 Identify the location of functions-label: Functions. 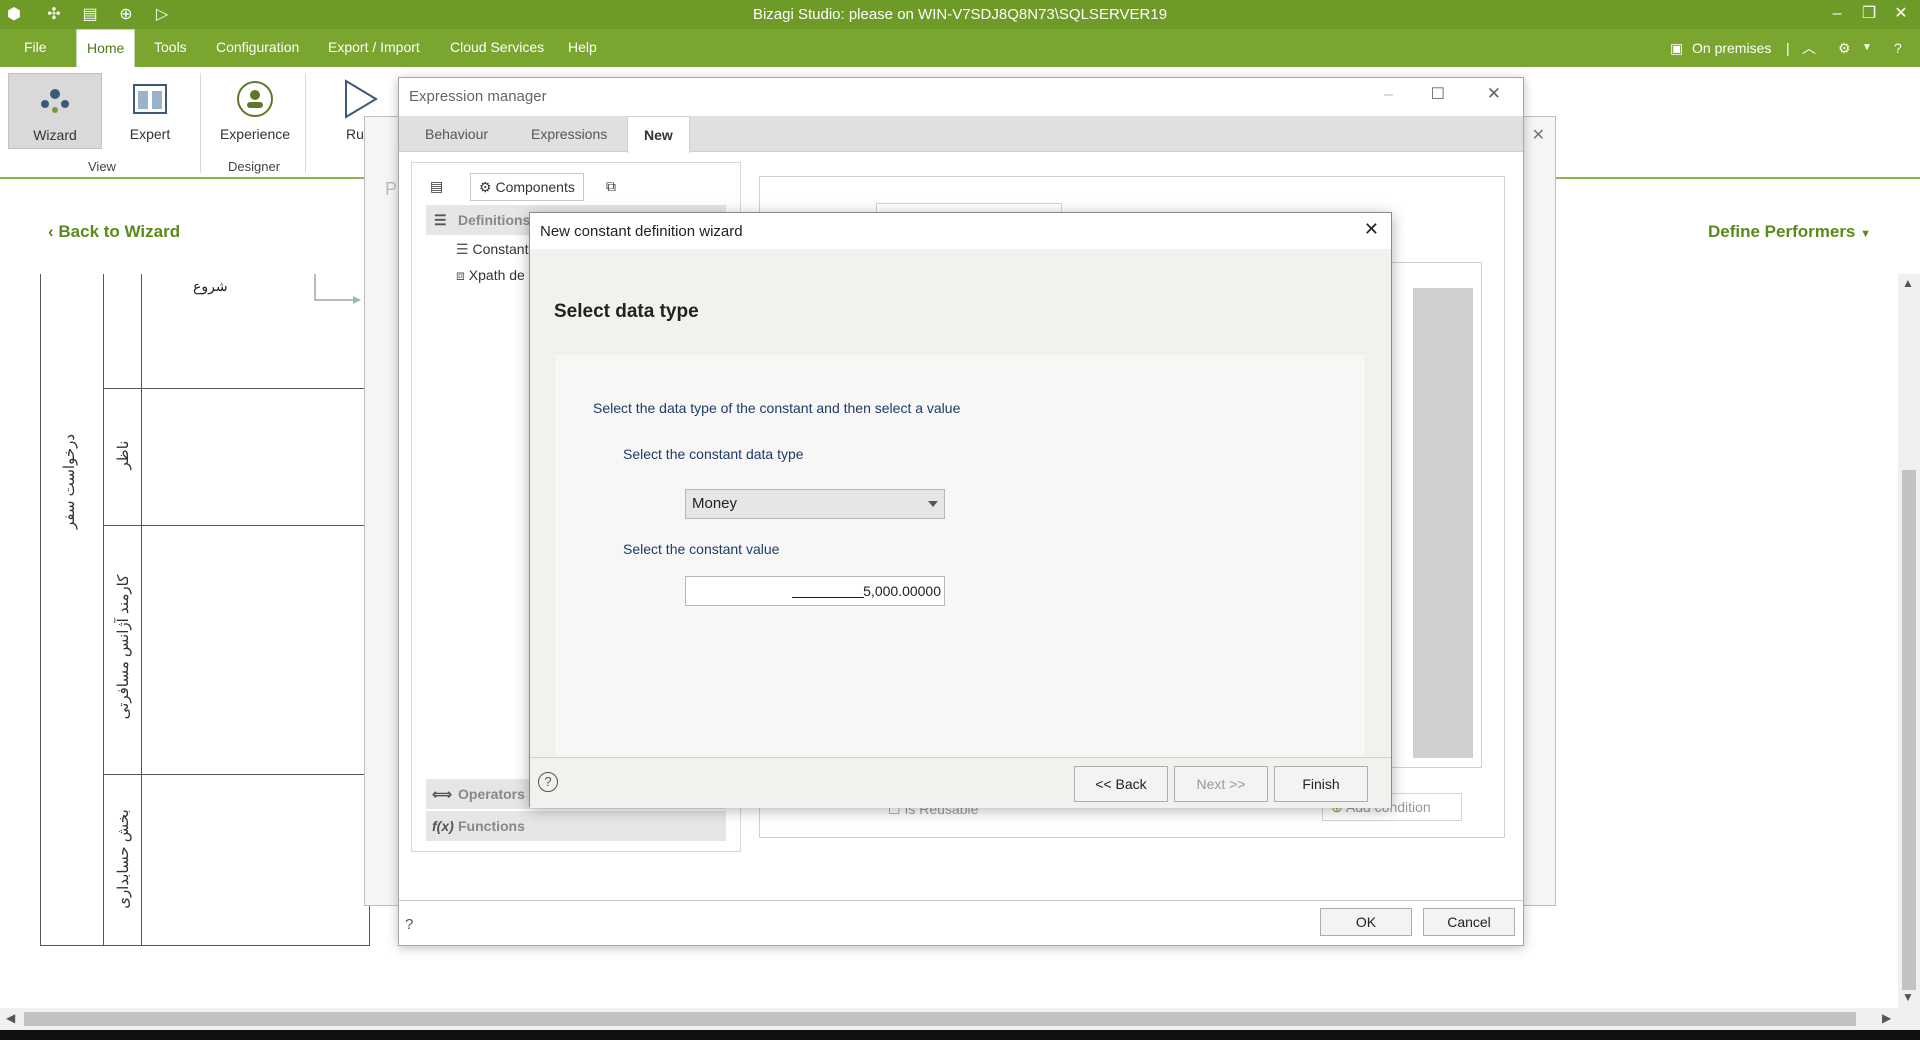
(491, 826).